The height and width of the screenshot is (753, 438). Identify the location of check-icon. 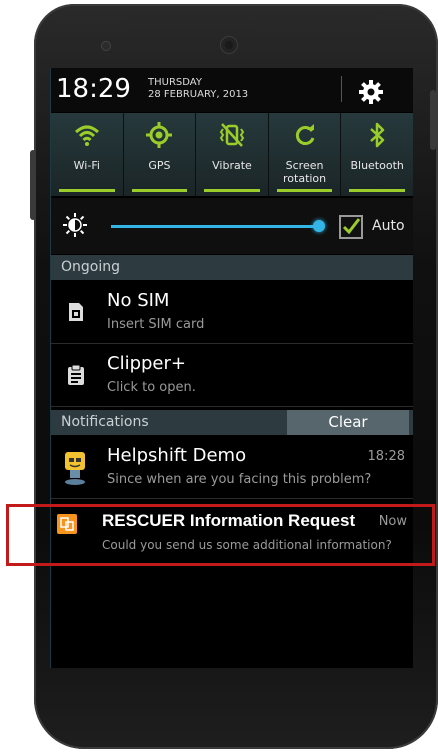
(351, 226).